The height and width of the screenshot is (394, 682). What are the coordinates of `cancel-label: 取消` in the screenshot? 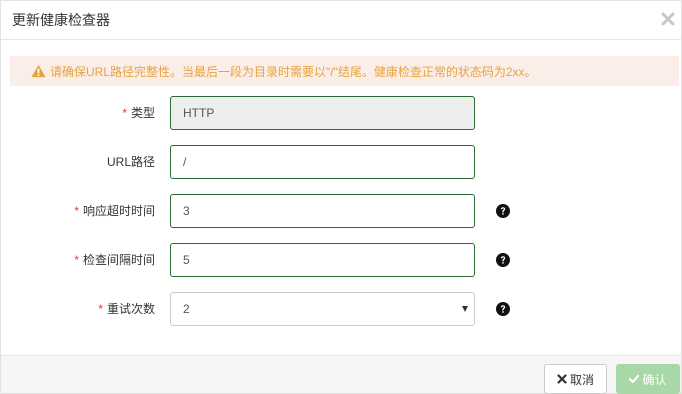 It's located at (581, 379).